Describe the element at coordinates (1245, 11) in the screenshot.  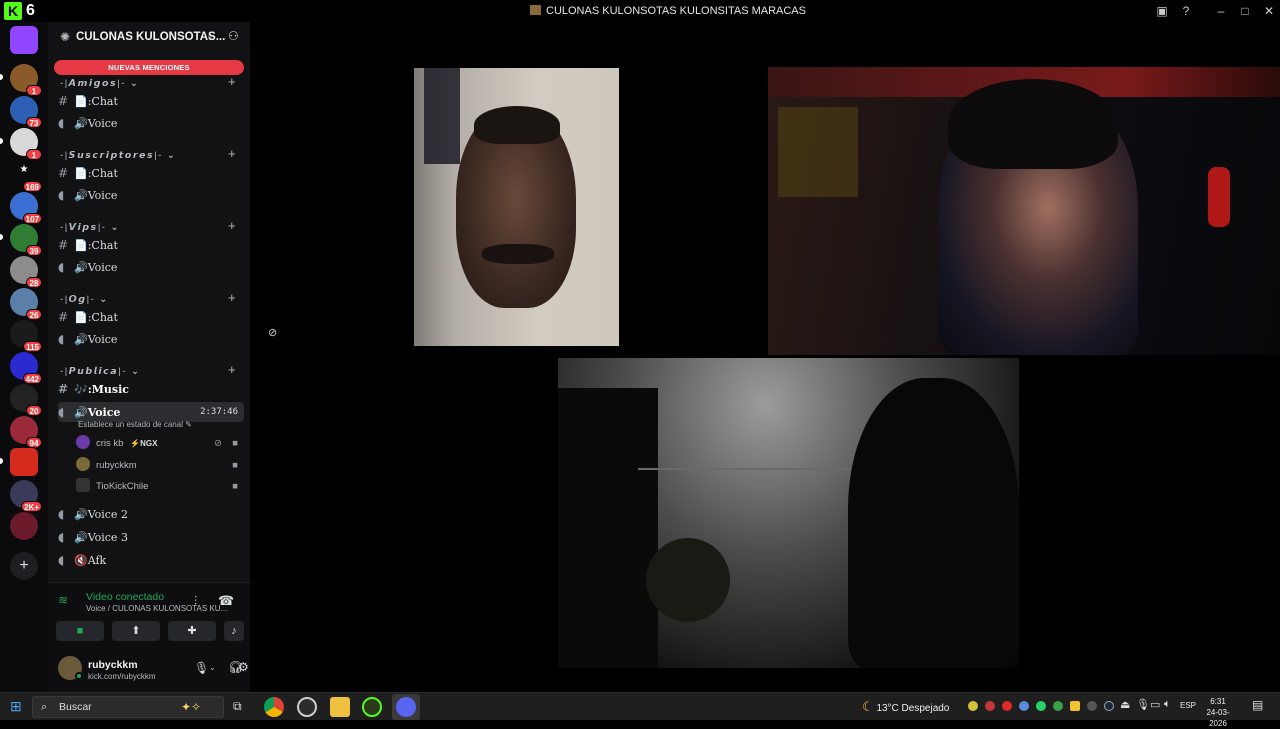
I see `maximize-button: □` at that location.